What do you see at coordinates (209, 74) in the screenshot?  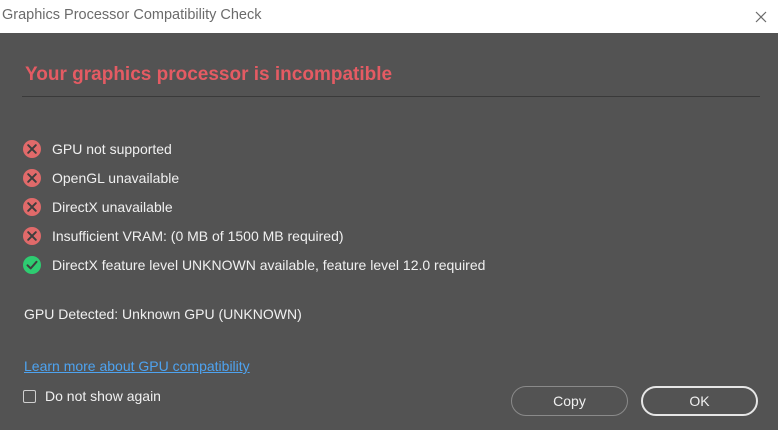 I see `page-title: Your graphics processor is incompatible` at bounding box center [209, 74].